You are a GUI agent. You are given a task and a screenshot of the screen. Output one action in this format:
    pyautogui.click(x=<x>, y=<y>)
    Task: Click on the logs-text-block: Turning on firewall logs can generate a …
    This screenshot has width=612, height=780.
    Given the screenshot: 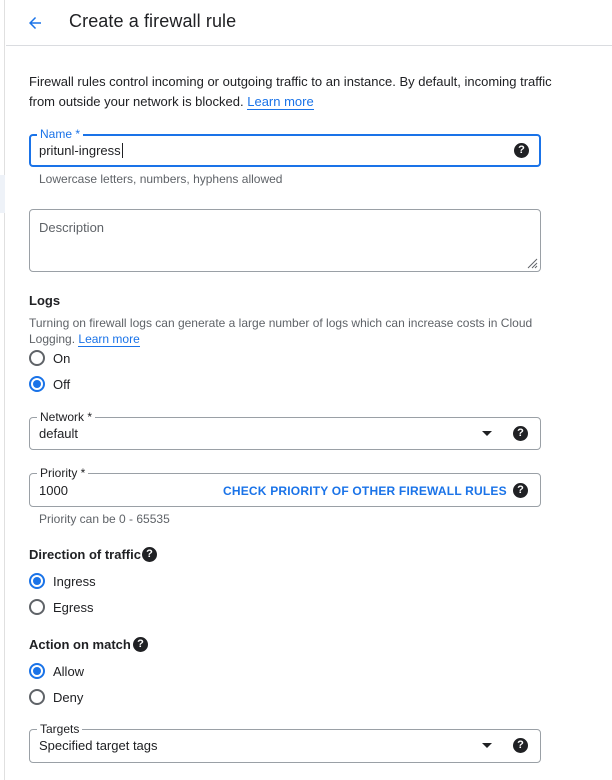 What is the action you would take?
    pyautogui.click(x=289, y=331)
    